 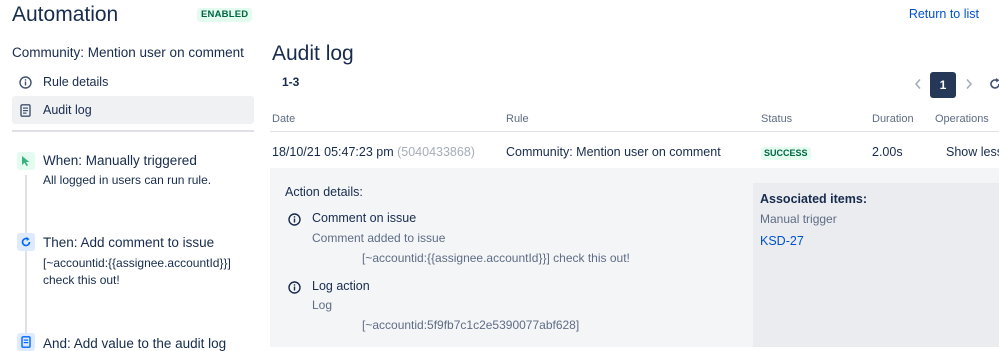 I want to click on step-action-line-1: [~accountid:{{assignee.accountId}}], so click(x=137, y=263).